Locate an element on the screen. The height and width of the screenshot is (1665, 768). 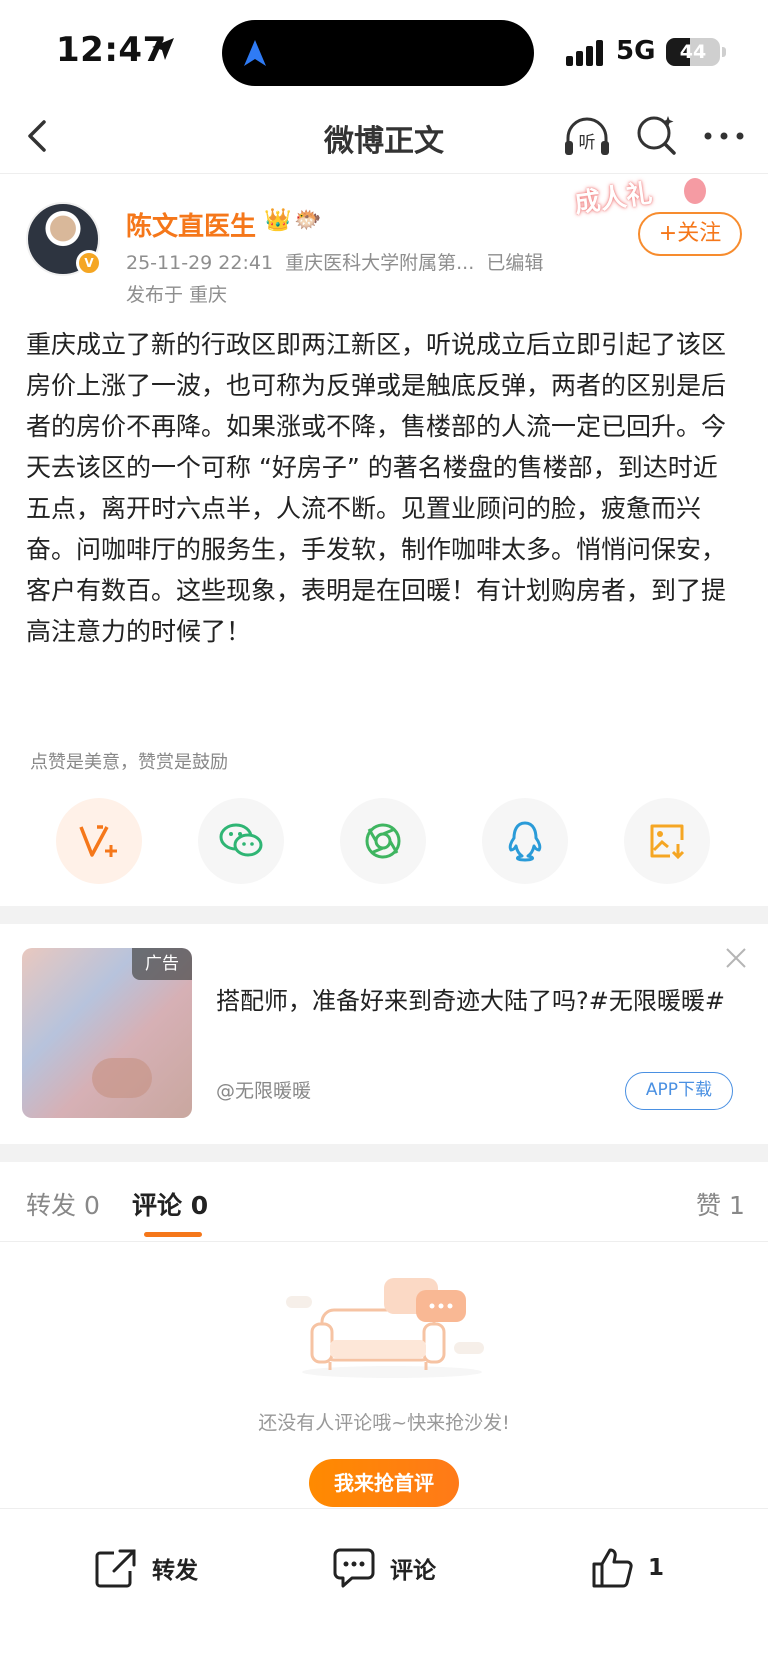
post-location: 发布于 重庆 is located at coordinates (177, 295).